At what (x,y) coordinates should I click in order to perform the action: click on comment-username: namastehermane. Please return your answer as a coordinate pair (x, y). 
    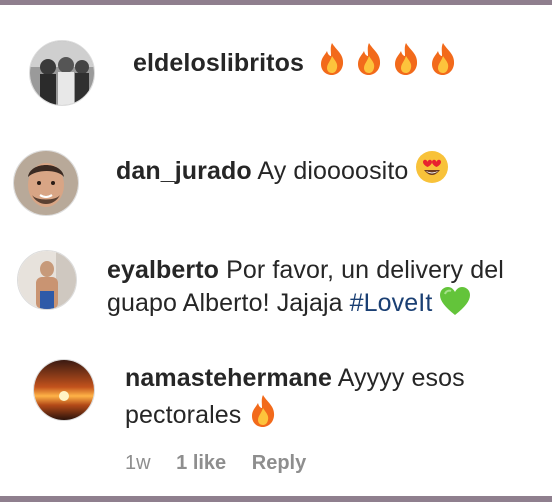
    Looking at the image, I should click on (228, 378).